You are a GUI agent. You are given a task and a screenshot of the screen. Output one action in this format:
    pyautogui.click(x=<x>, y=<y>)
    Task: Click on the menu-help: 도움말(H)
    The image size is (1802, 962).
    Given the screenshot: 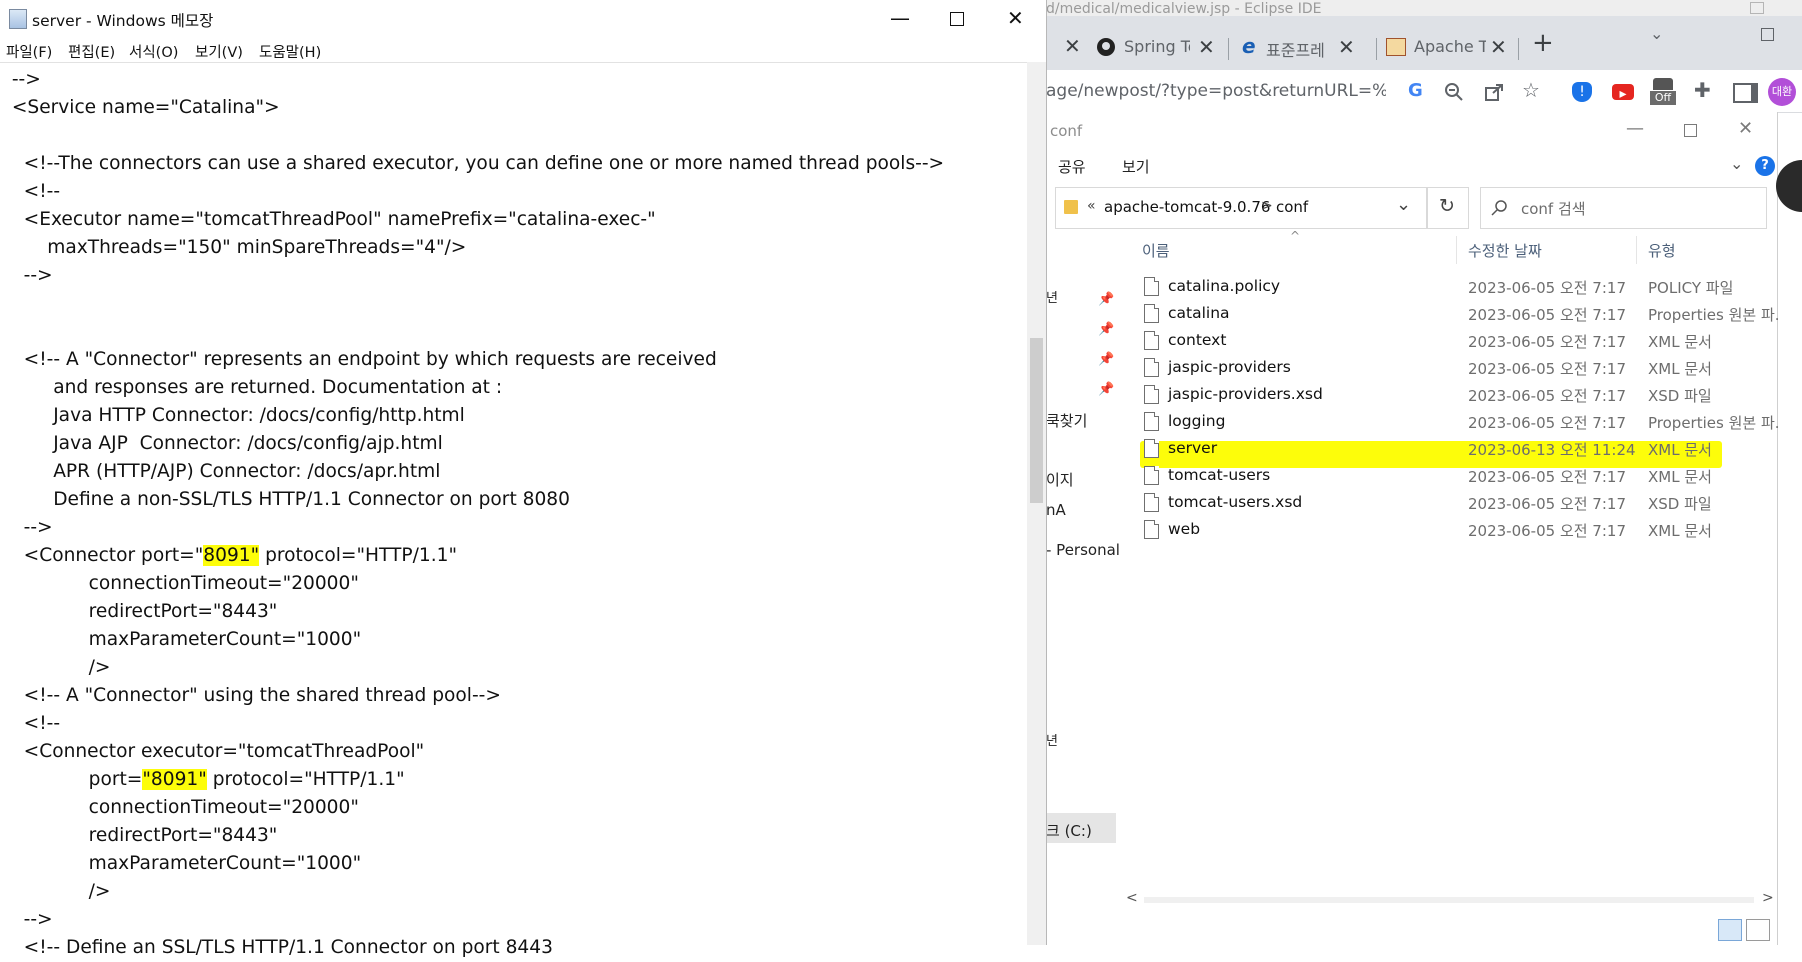 What is the action you would take?
    pyautogui.click(x=290, y=51)
    